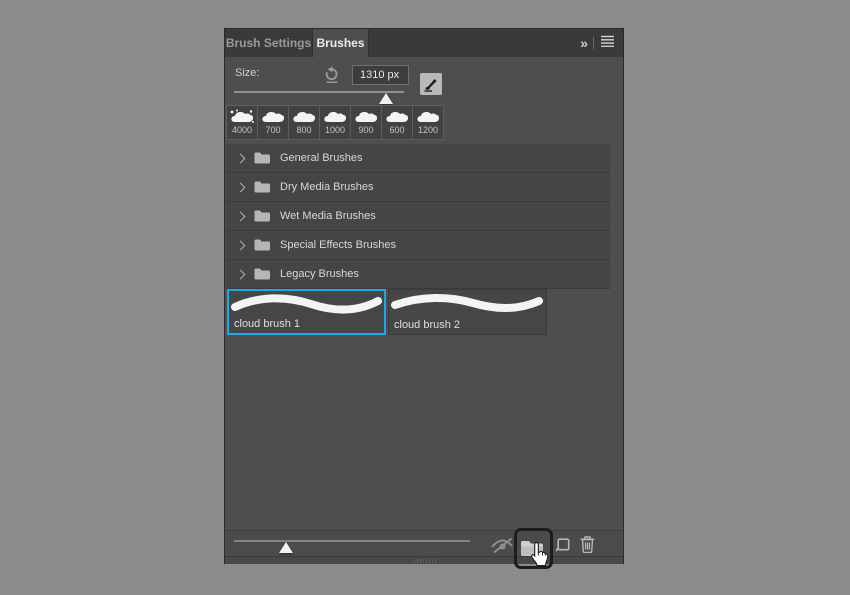  Describe the element at coordinates (328, 216) in the screenshot. I see `brush-group-label: Wet Media Brushes` at that location.